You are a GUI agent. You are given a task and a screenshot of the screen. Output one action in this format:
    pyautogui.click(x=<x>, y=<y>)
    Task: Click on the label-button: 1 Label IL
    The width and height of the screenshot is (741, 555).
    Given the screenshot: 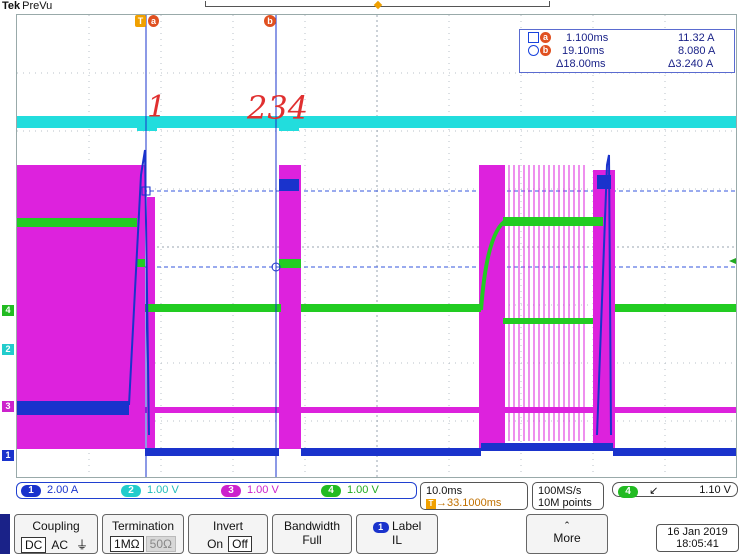 What is the action you would take?
    pyautogui.click(x=397, y=534)
    